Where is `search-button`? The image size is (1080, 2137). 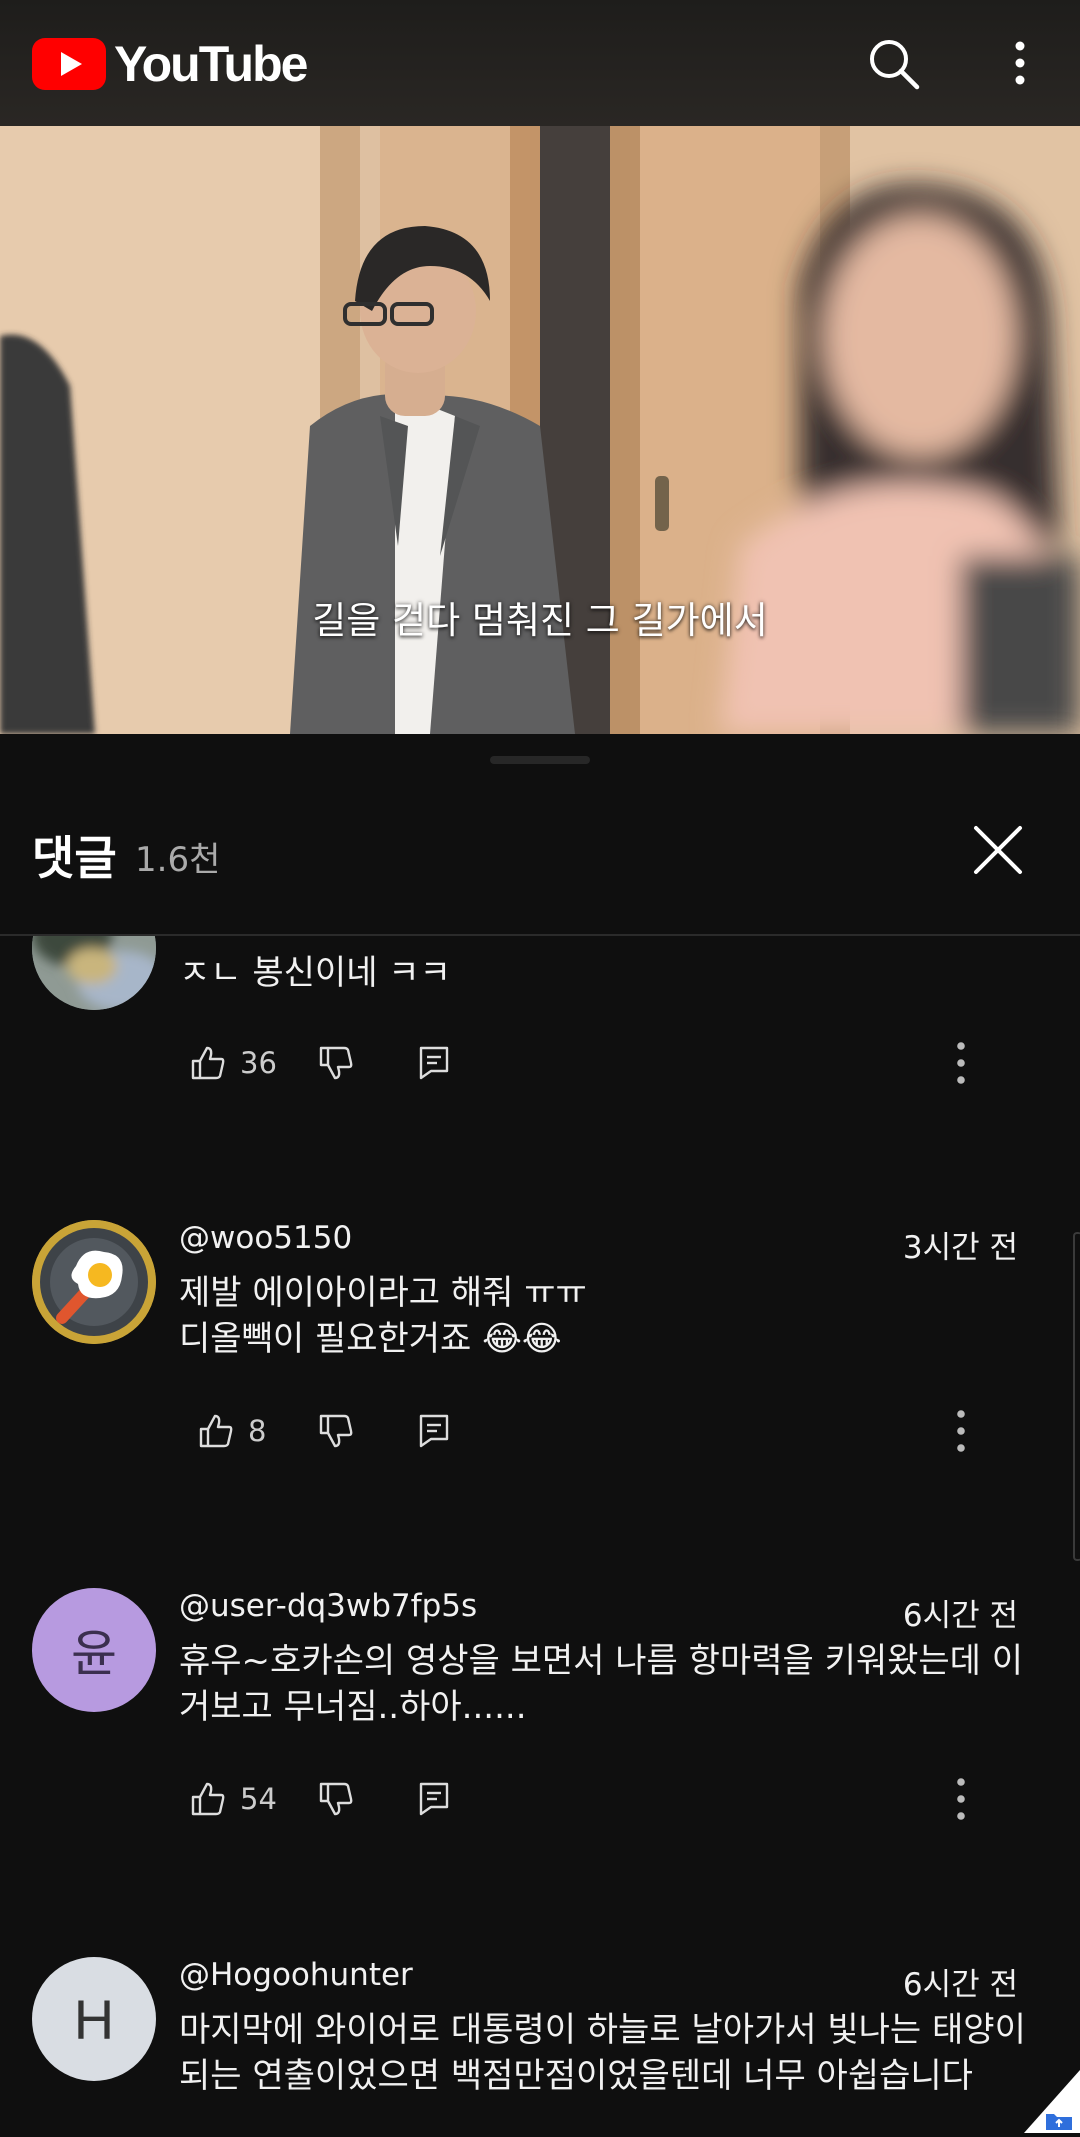
search-button is located at coordinates (894, 64).